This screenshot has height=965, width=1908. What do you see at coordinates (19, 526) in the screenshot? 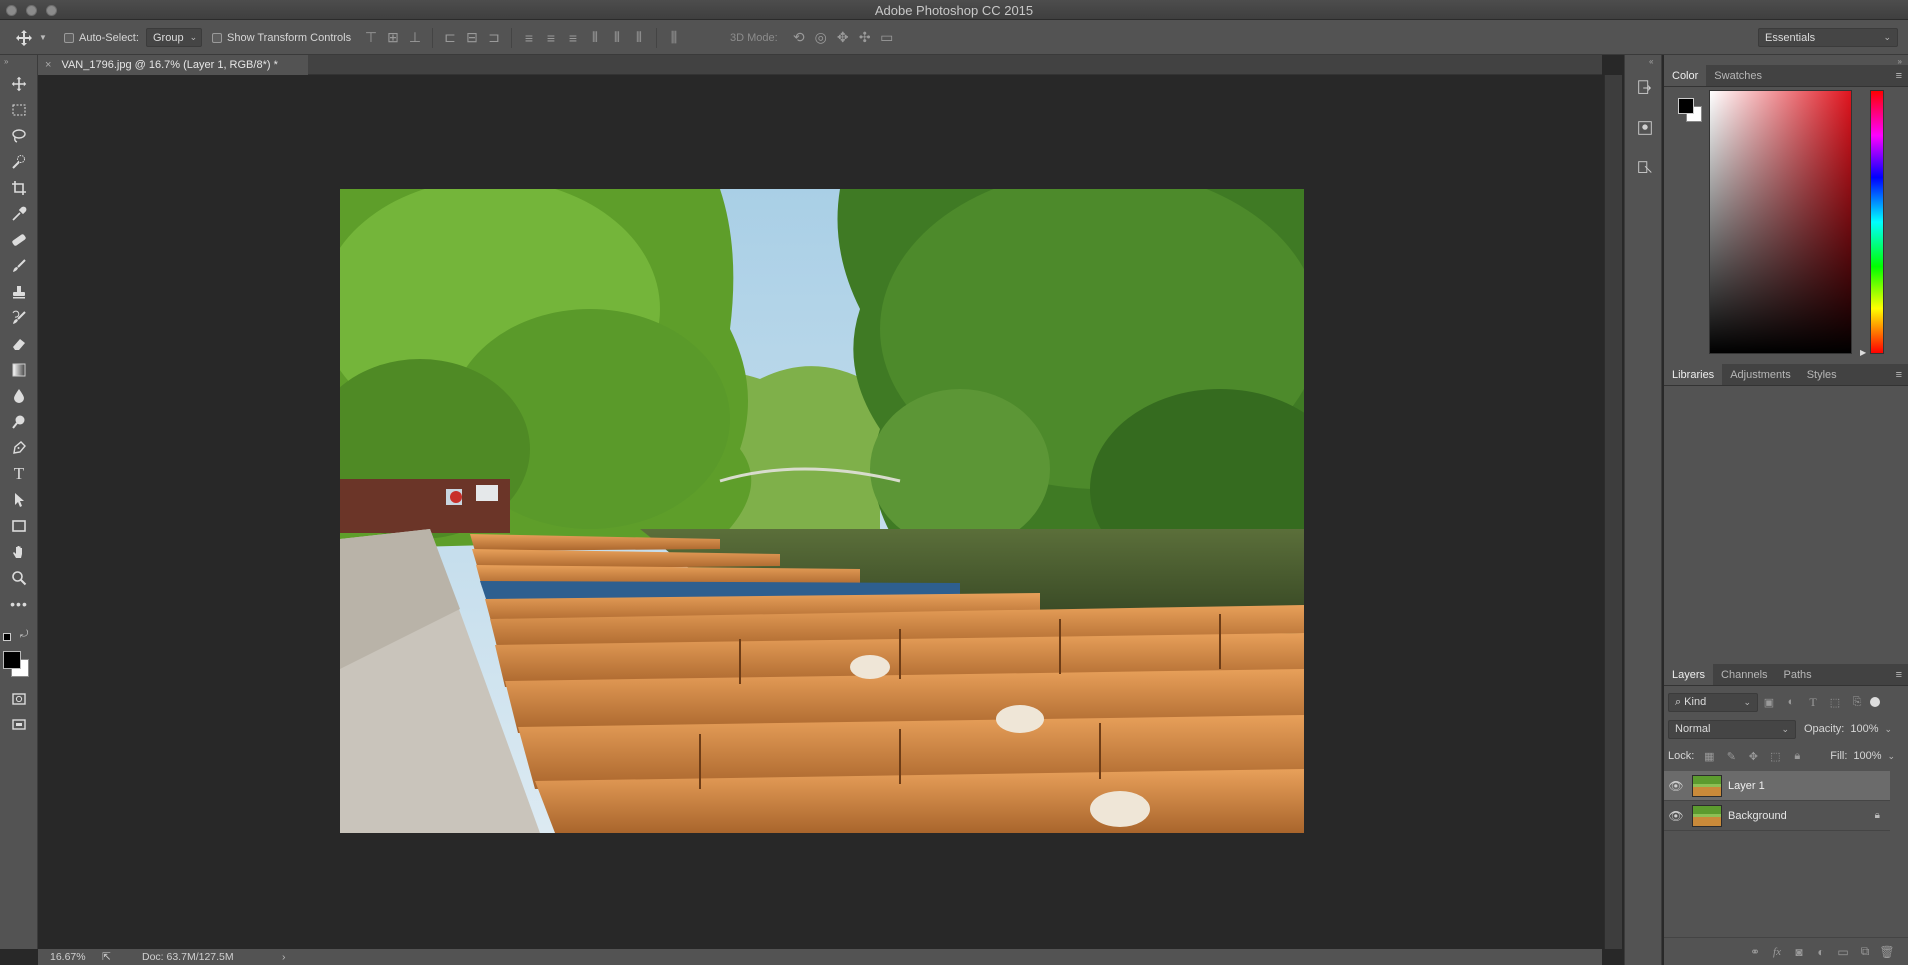
I see `rectangle-tool-icon` at bounding box center [19, 526].